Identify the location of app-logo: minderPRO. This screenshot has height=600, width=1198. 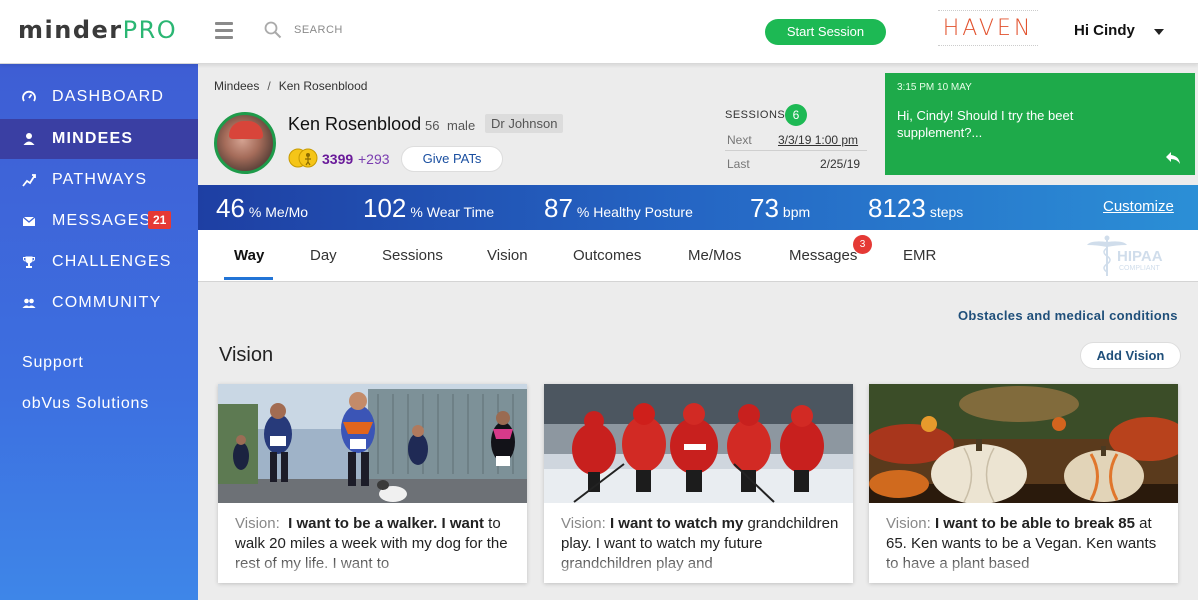
(97, 30).